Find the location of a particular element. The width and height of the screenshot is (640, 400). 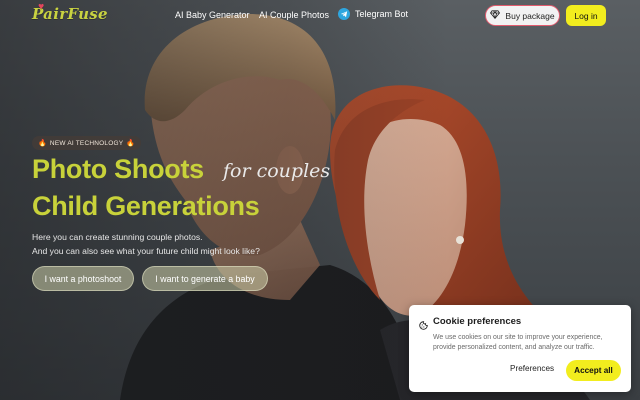

telegram-icon is located at coordinates (344, 14).